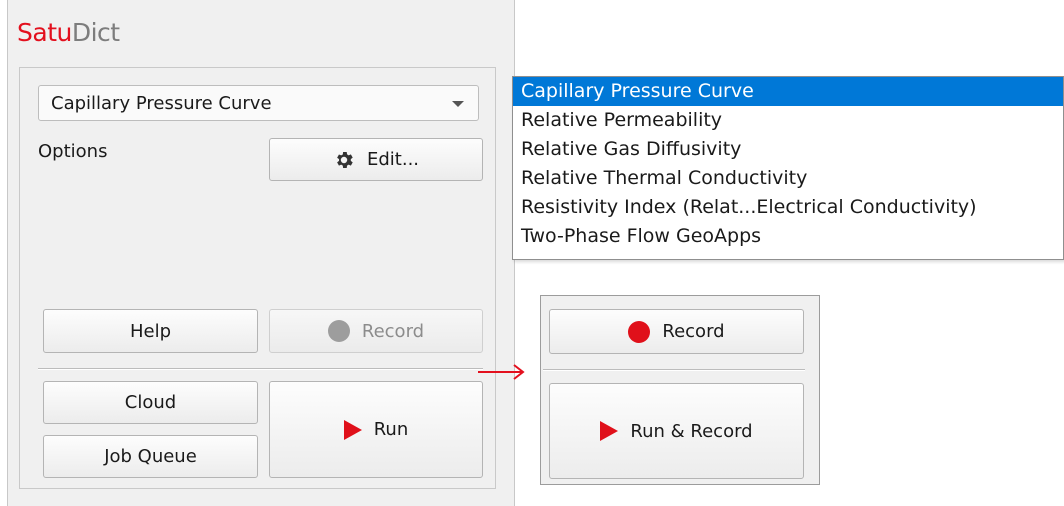  I want to click on job-queue-button: Job Queue, so click(150, 456).